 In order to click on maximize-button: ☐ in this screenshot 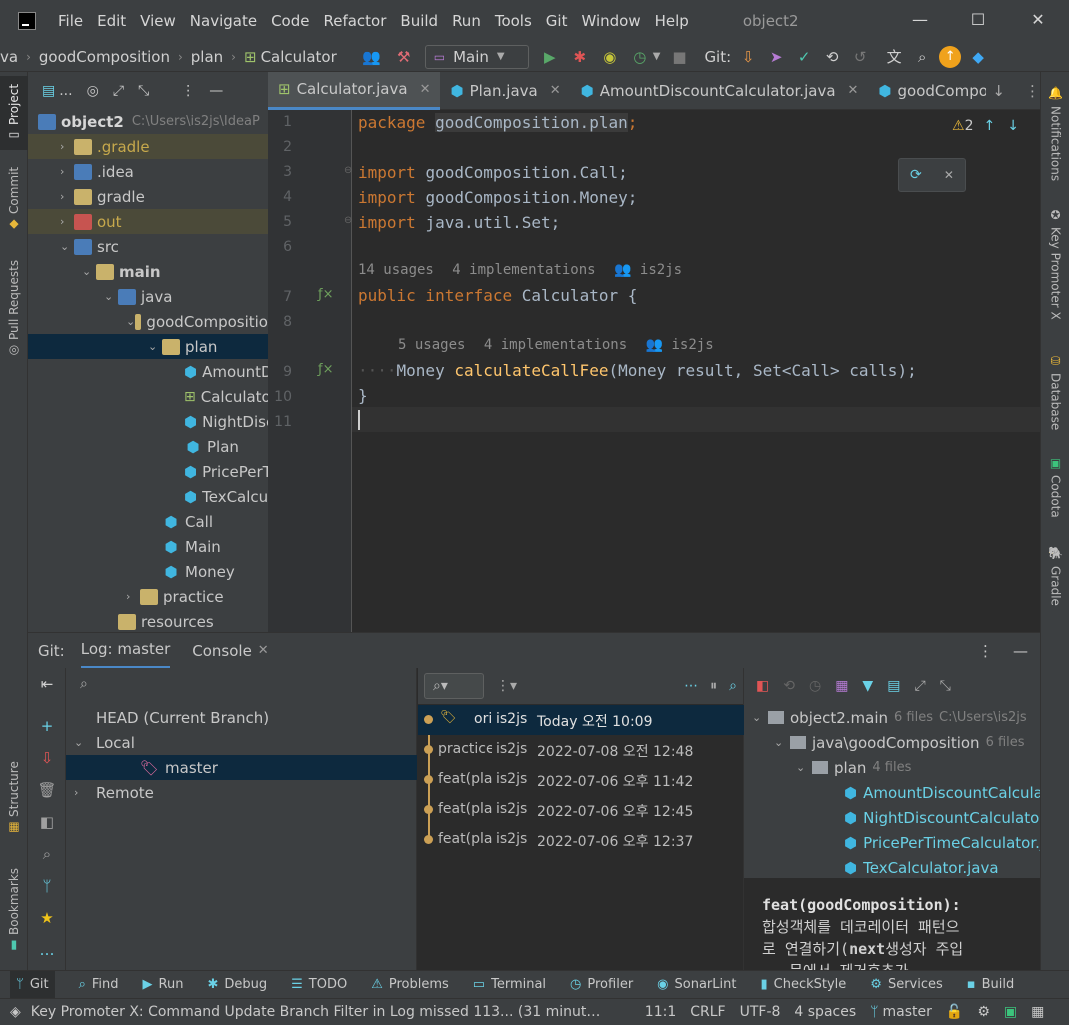, I will do `click(978, 20)`.